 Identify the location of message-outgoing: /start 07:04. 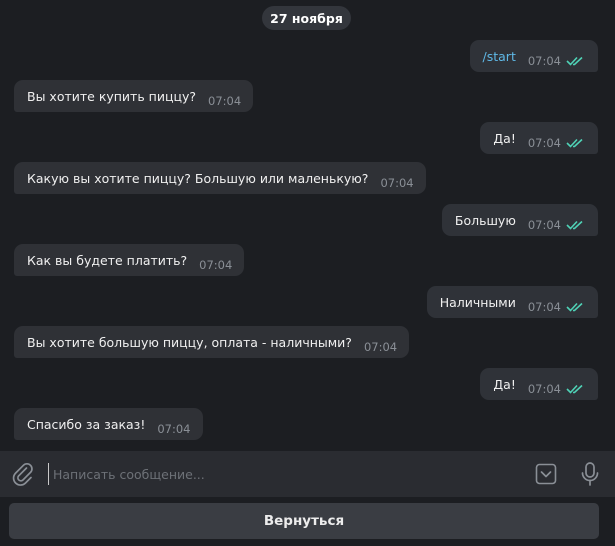
(533, 56).